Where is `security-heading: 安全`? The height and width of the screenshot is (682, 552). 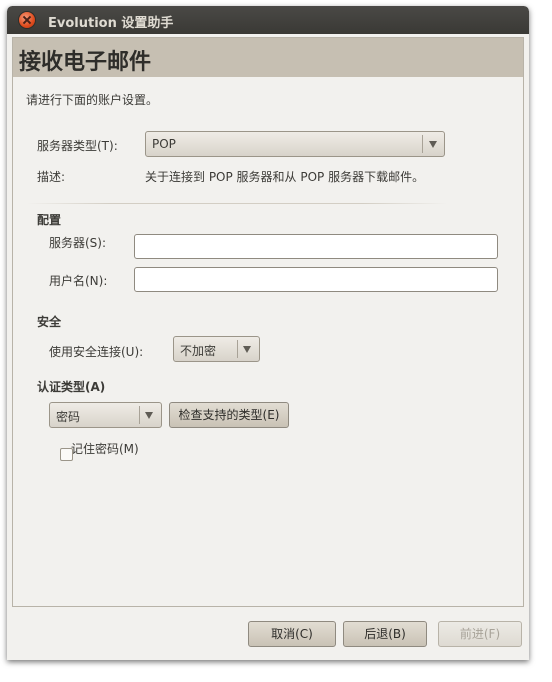 security-heading: 安全 is located at coordinates (49, 322).